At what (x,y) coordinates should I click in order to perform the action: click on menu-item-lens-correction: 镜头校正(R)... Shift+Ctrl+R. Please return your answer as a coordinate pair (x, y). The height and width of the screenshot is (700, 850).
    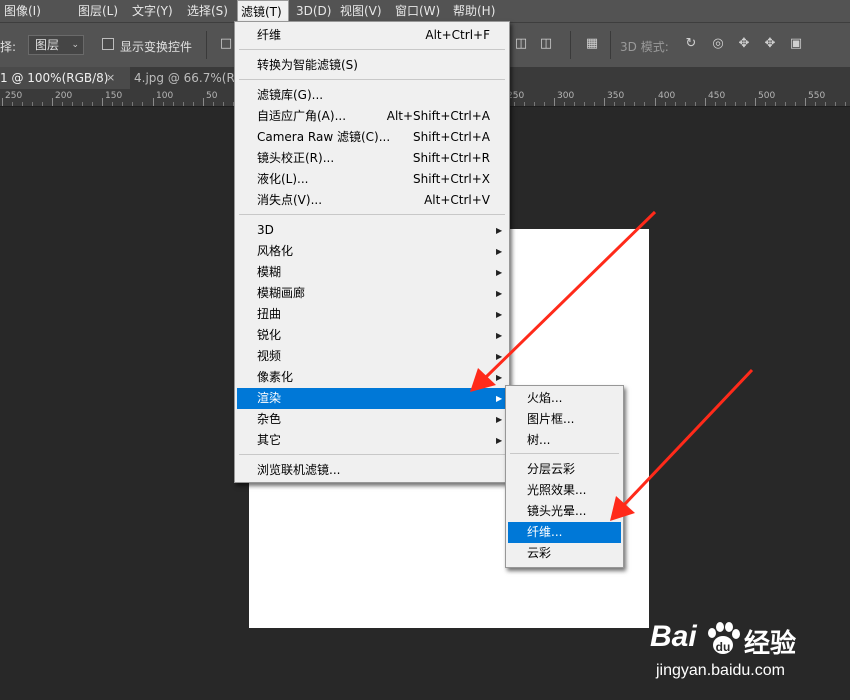
    Looking at the image, I should click on (372, 158).